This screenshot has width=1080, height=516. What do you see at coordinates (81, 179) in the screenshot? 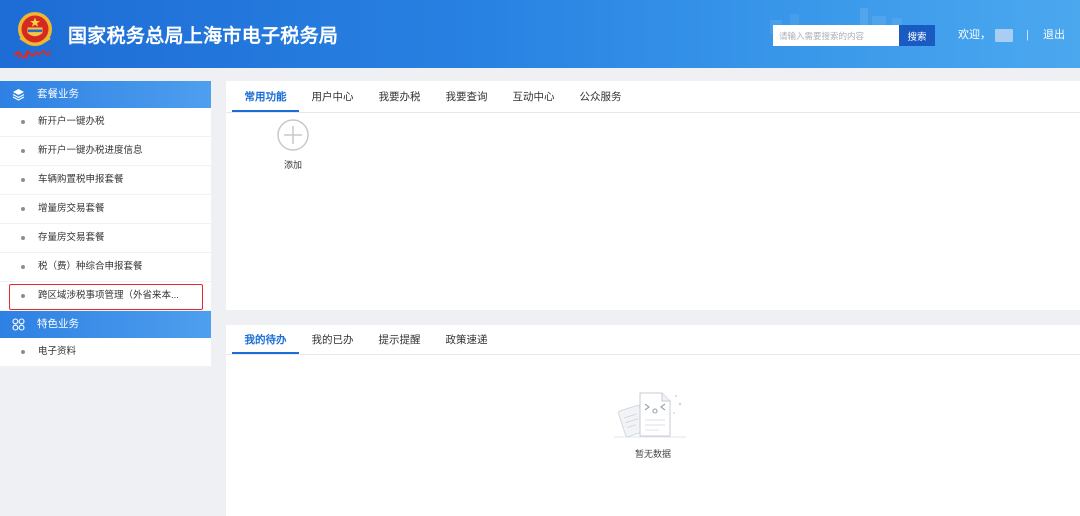
I see `sidebar-item-label: 车辆购置税申报套餐` at bounding box center [81, 179].